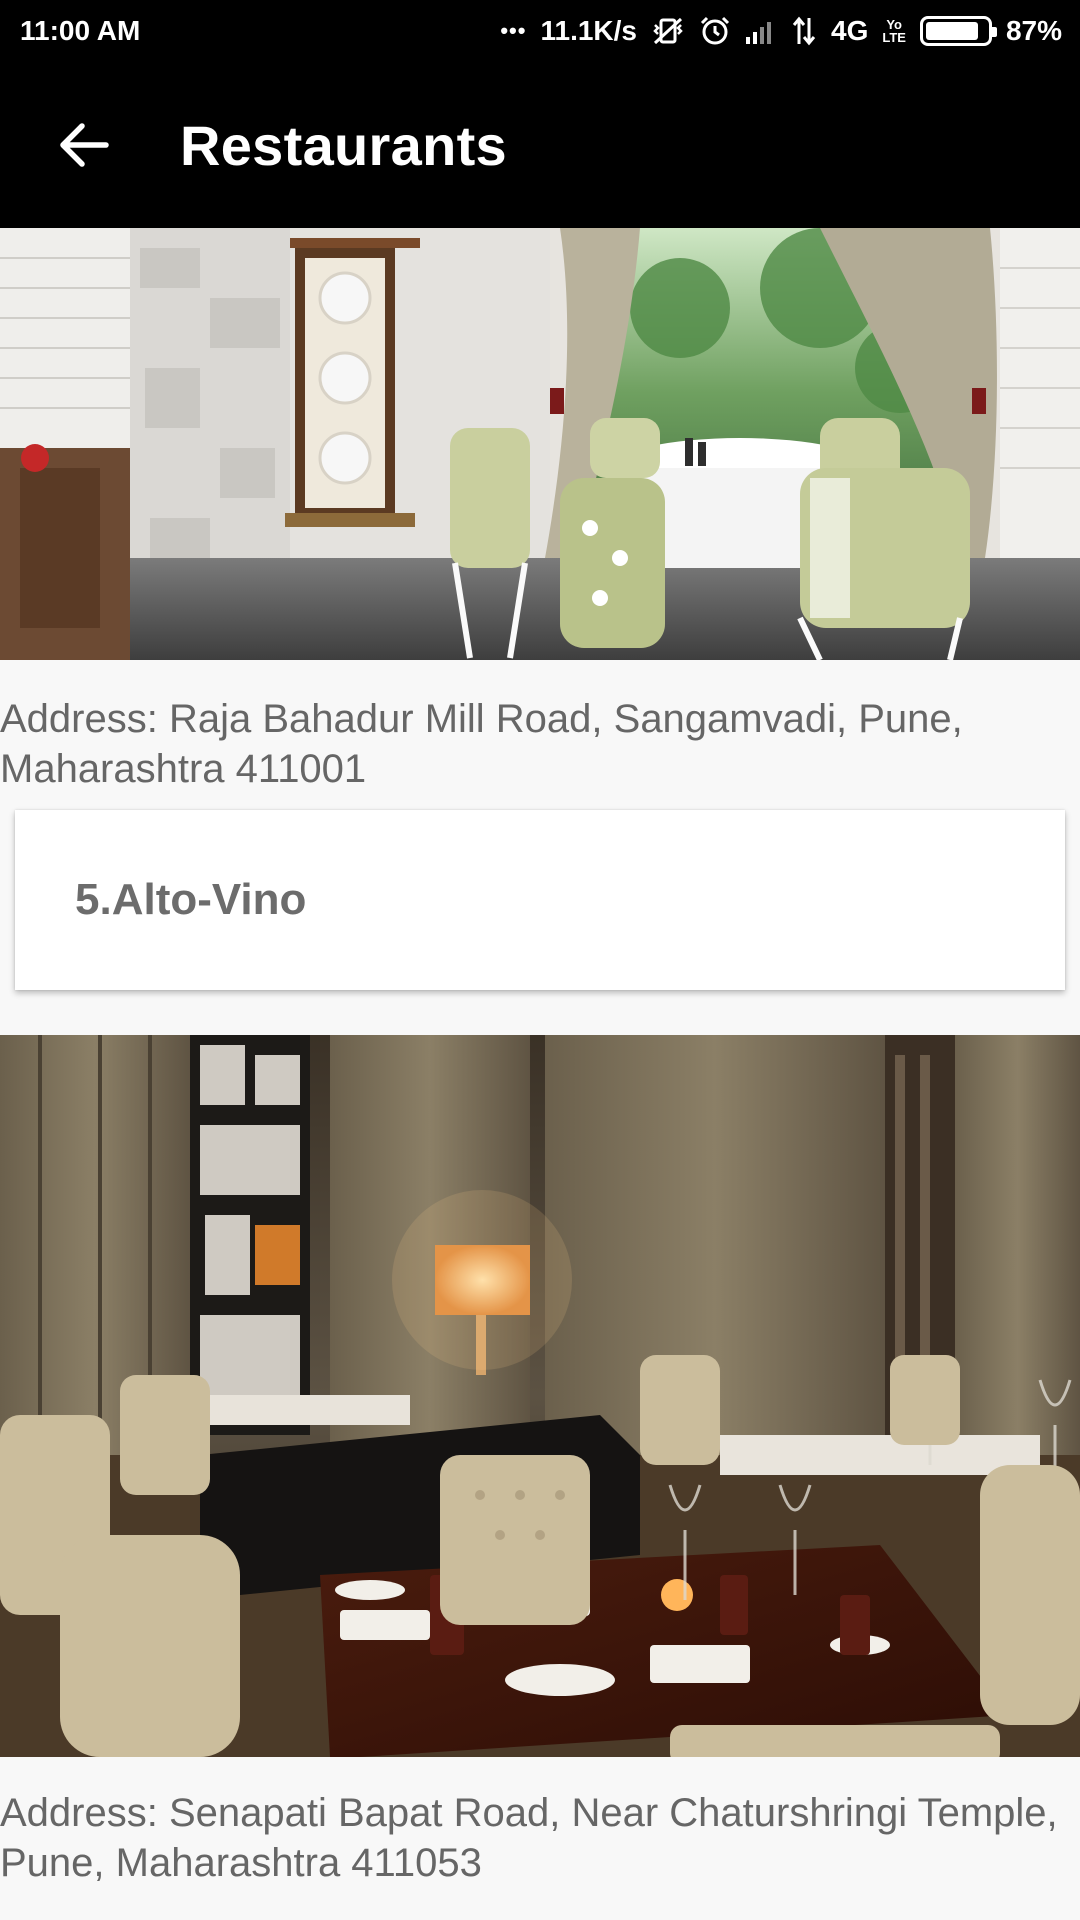  What do you see at coordinates (343, 145) in the screenshot?
I see `page-title: Restaurants` at bounding box center [343, 145].